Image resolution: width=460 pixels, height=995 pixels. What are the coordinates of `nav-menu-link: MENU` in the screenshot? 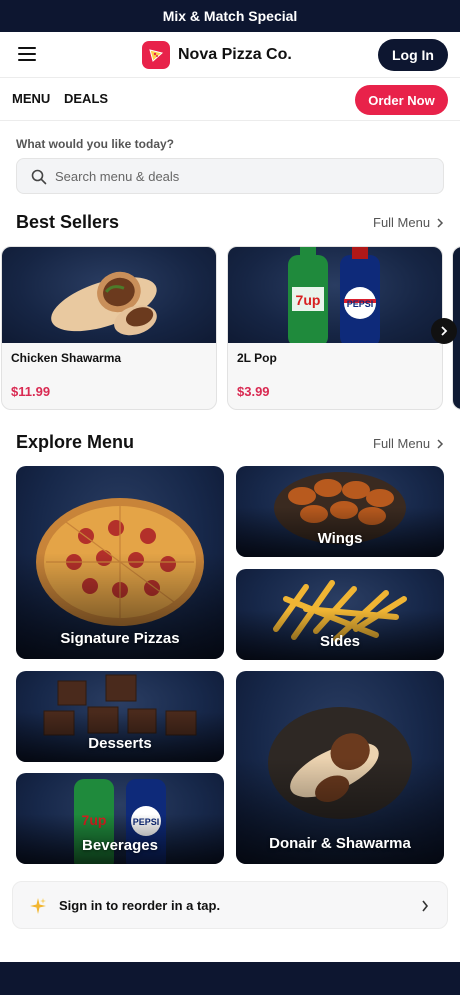 It's located at (31, 98).